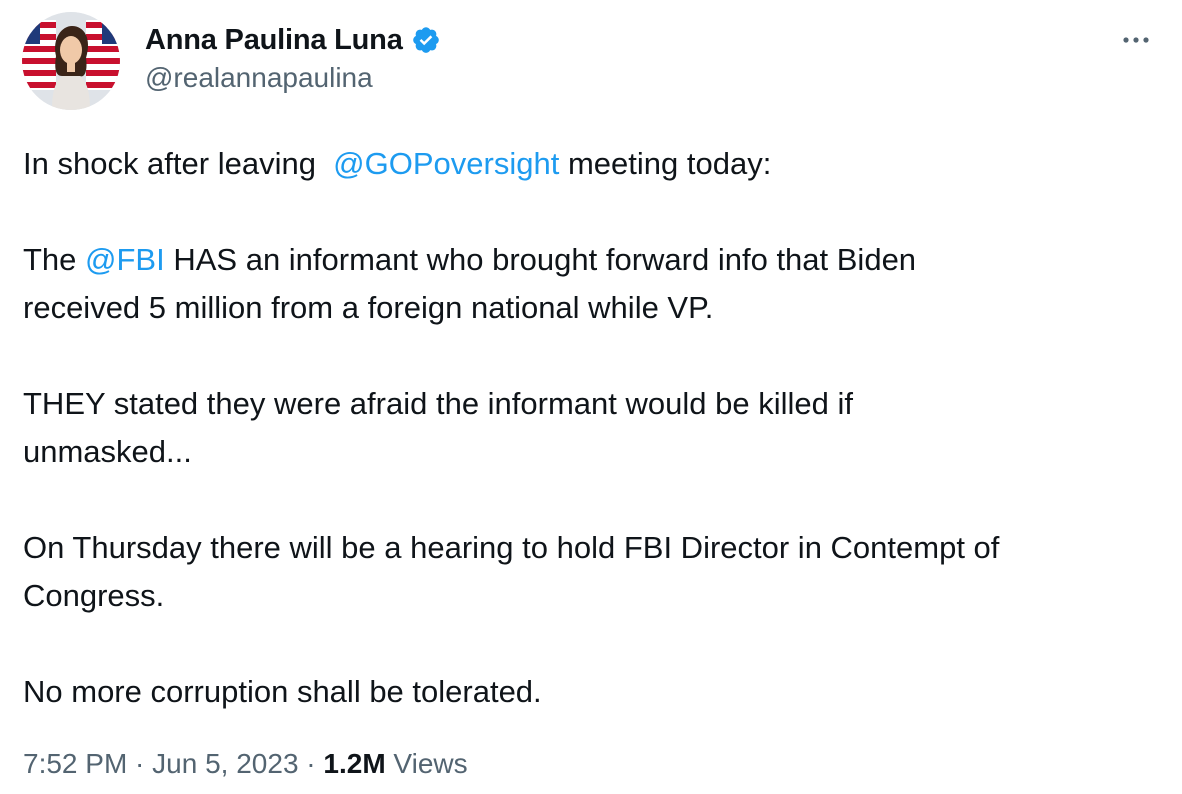 The image size is (1182, 794). What do you see at coordinates (665, 163) in the screenshot?
I see `text-span: meeting today:` at bounding box center [665, 163].